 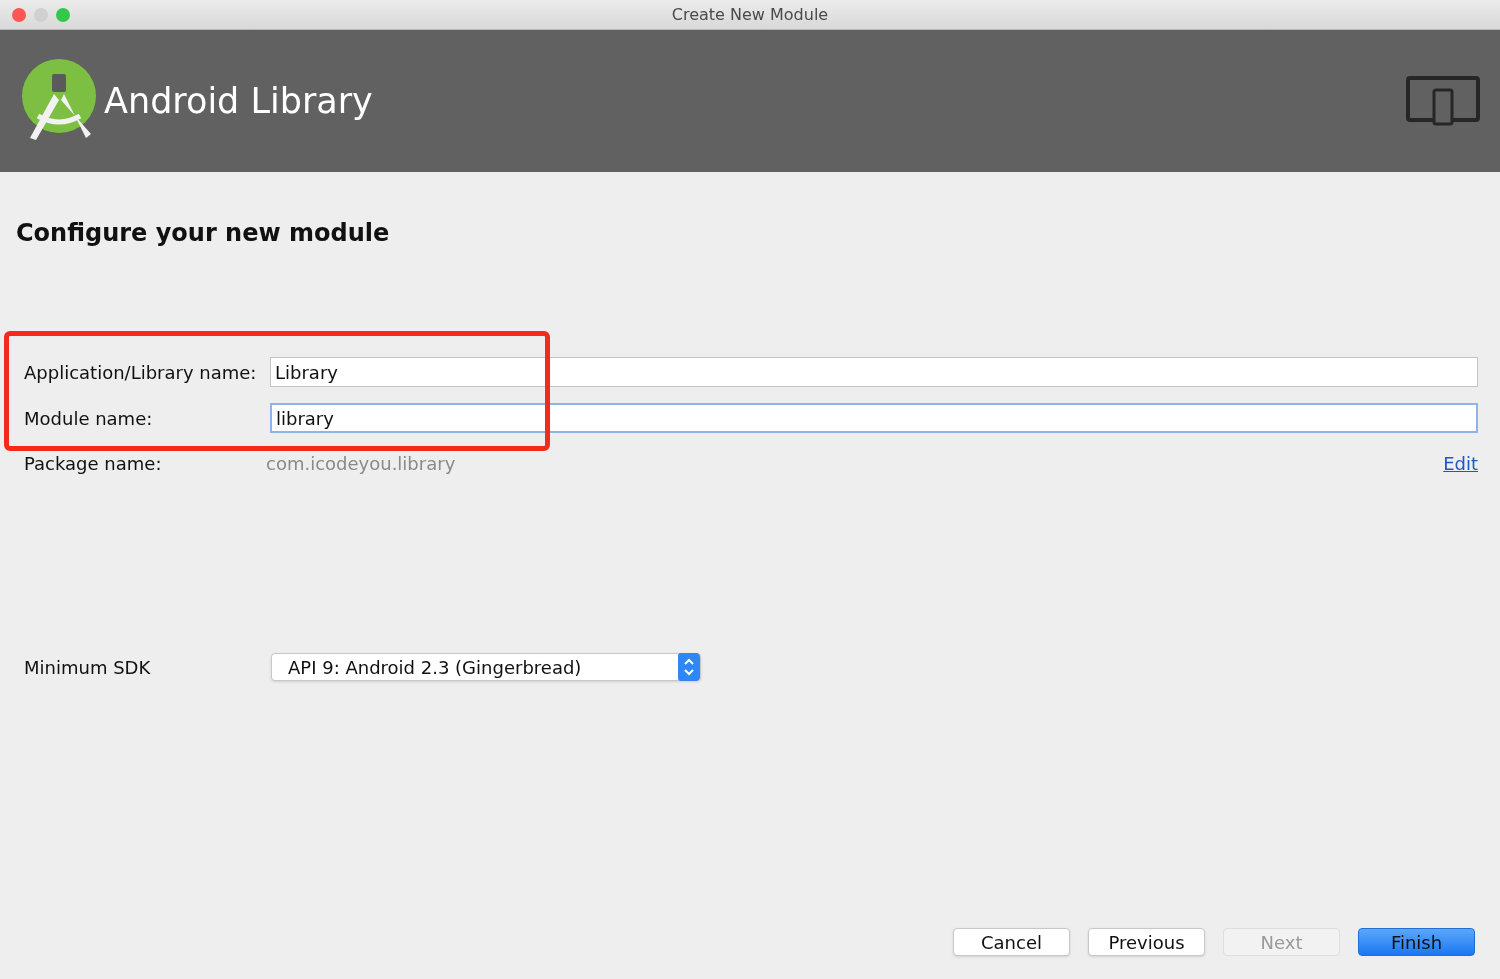 What do you see at coordinates (238, 101) in the screenshot?
I see `header-title: Android Library` at bounding box center [238, 101].